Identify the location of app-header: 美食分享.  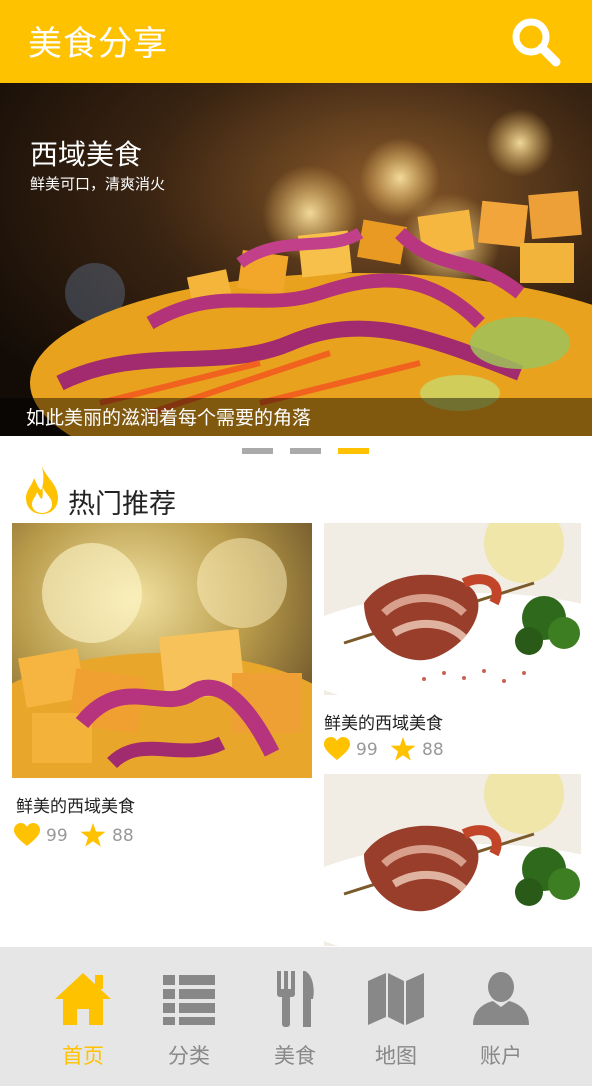
(296, 41).